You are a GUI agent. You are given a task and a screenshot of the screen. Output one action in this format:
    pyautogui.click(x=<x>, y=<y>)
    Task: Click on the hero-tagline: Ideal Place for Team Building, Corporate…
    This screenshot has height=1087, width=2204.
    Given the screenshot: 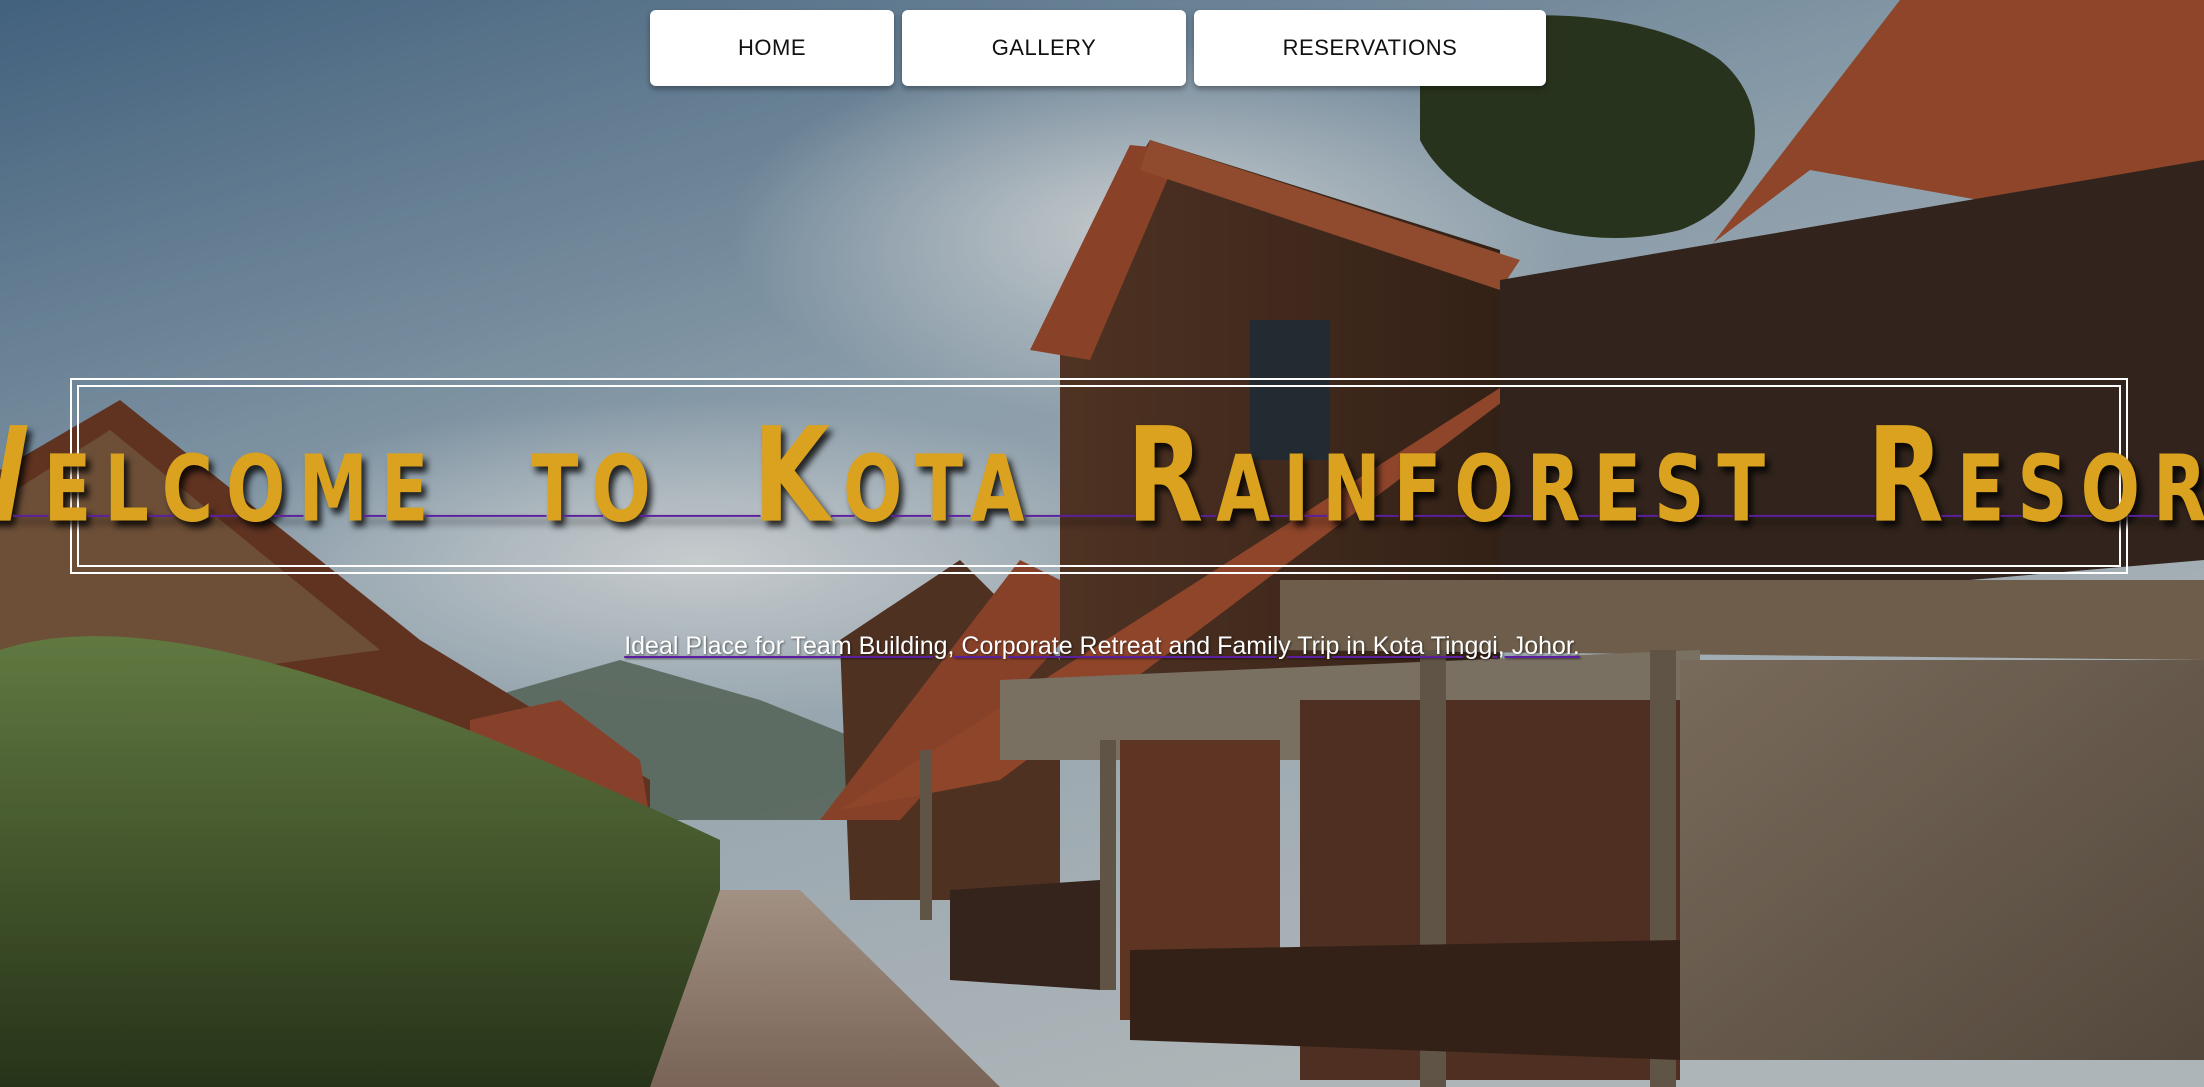 What is the action you would take?
    pyautogui.click(x=1102, y=646)
    